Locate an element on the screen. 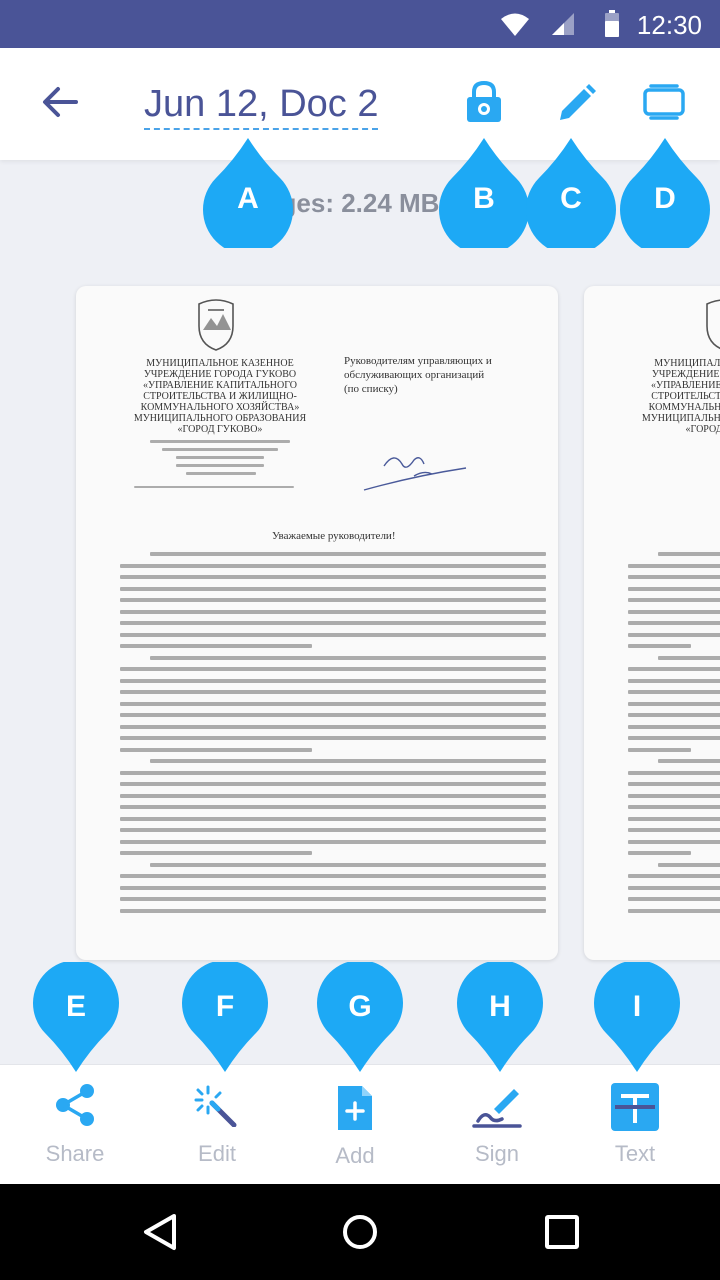  home-circle-icon is located at coordinates (360, 1232).